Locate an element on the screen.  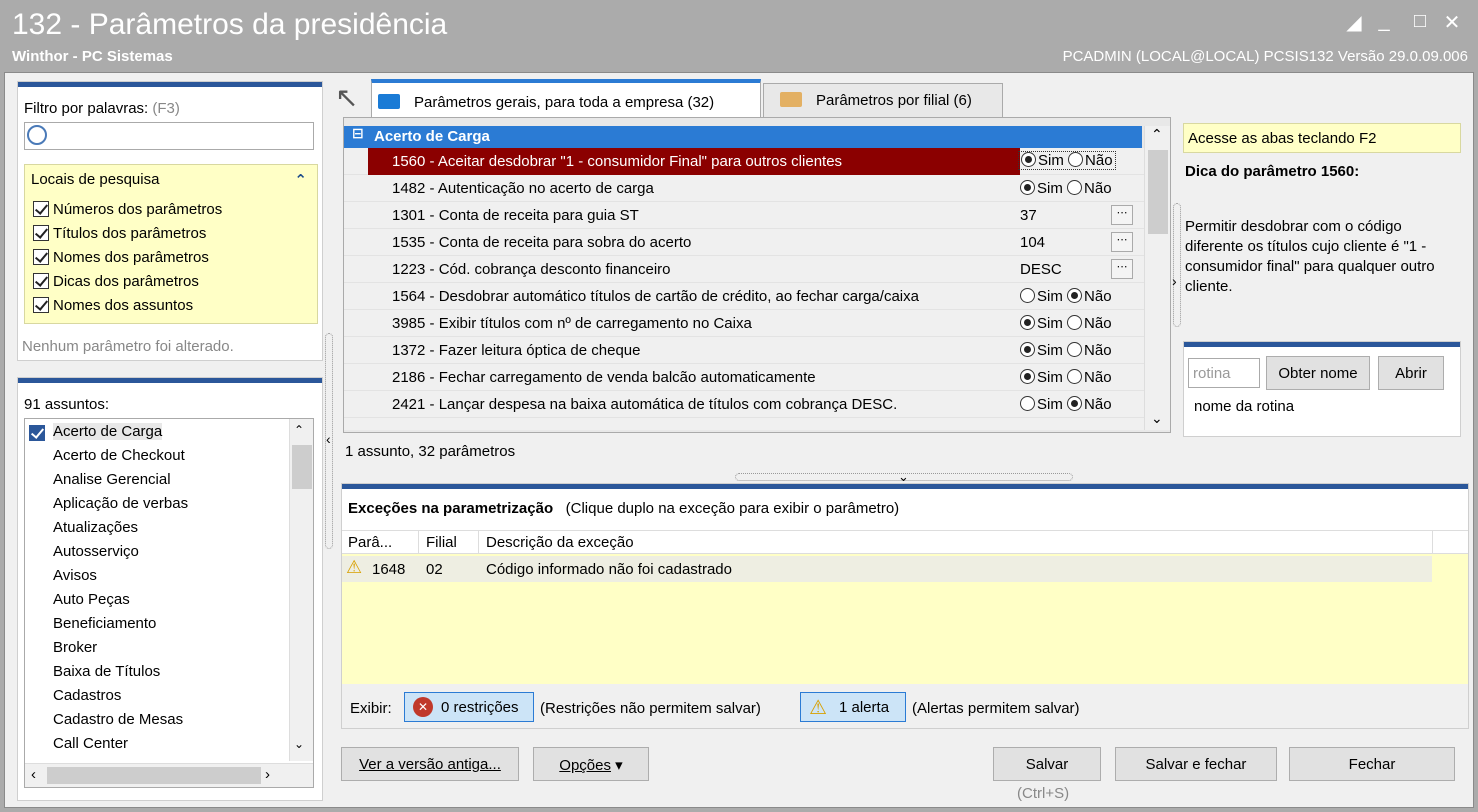
close-icon: ✕ is located at coordinates (1452, 22).